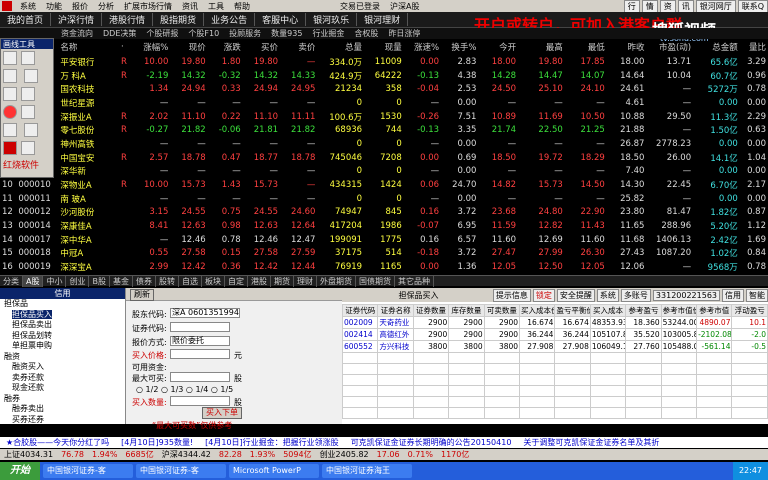 The image size is (768, 480). I want to click on positions-column-header: 参考盈亏, so click(643, 310).